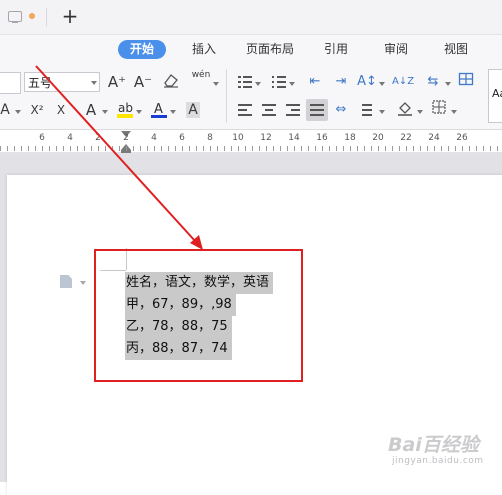 Image resolution: width=502 pixels, height=495 pixels. I want to click on shrink-font-button: A⁻, so click(143, 82).